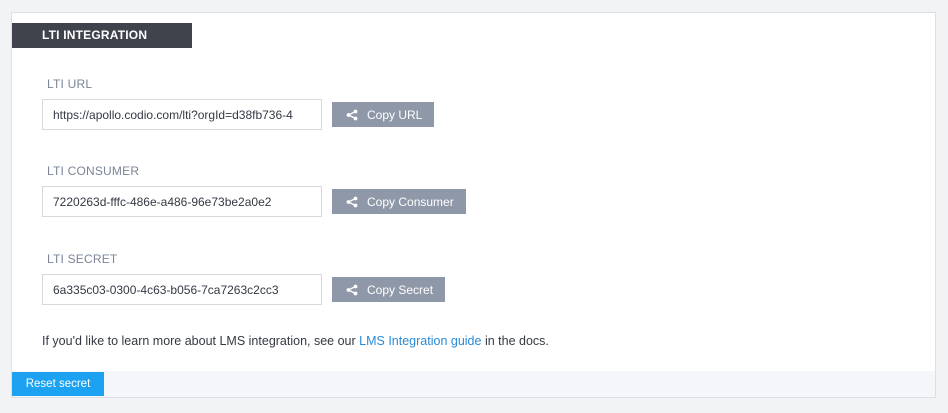  Describe the element at coordinates (82, 259) in the screenshot. I see `lti-secret-label: LTI SECRET` at that location.